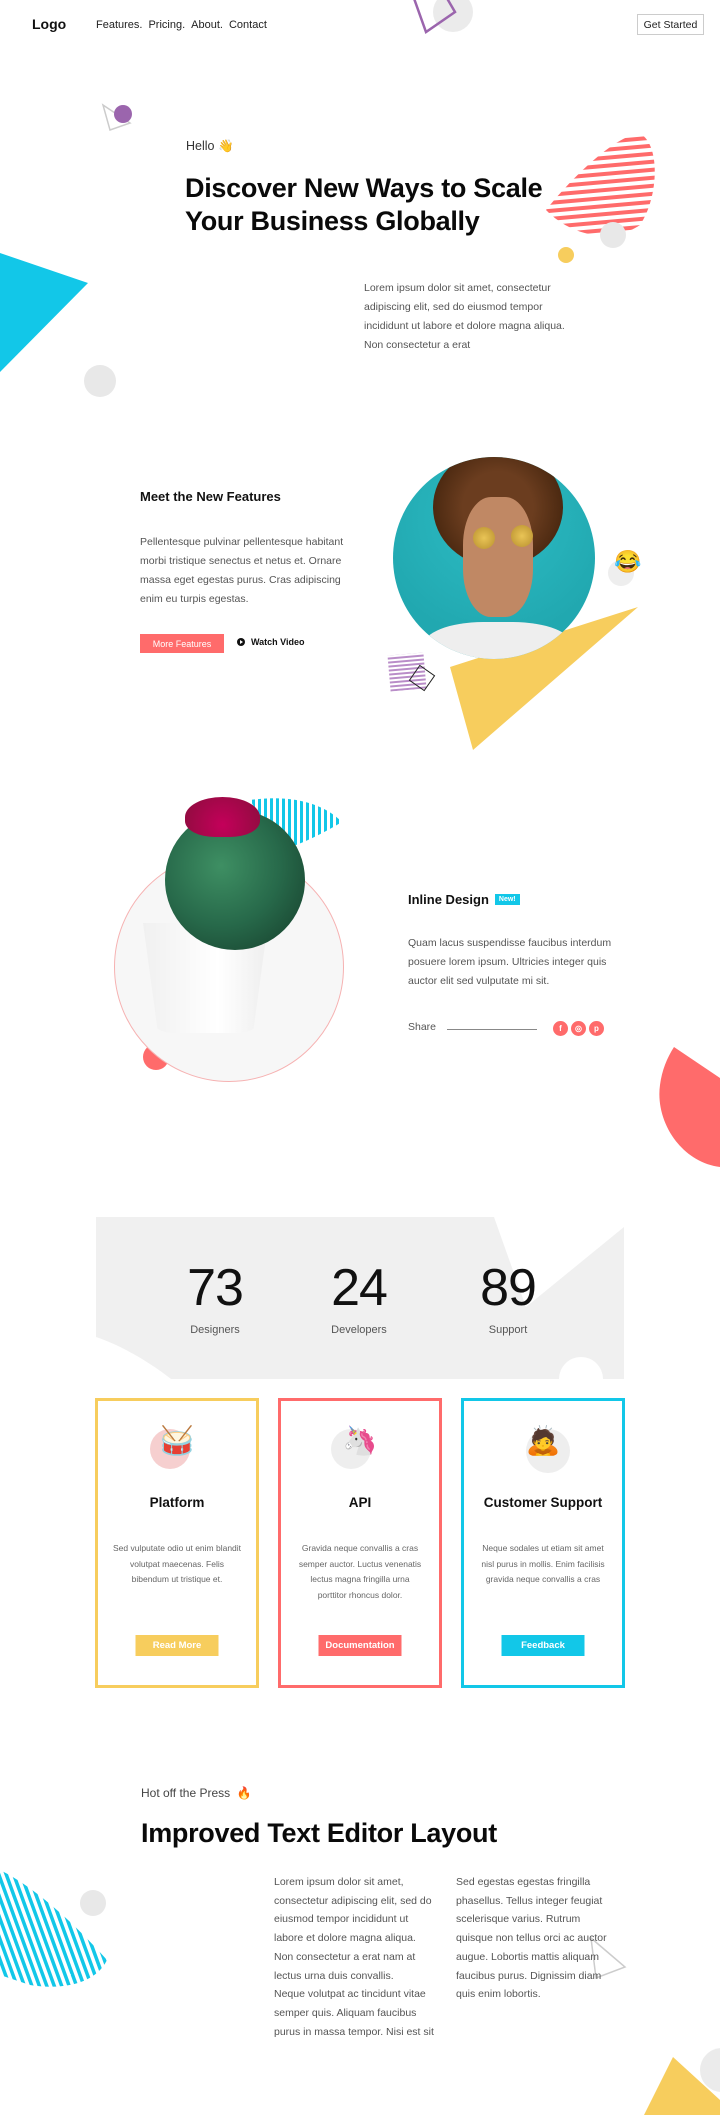 Image resolution: width=720 pixels, height=2115 pixels. I want to click on stat-designers-value: 73, so click(215, 1288).